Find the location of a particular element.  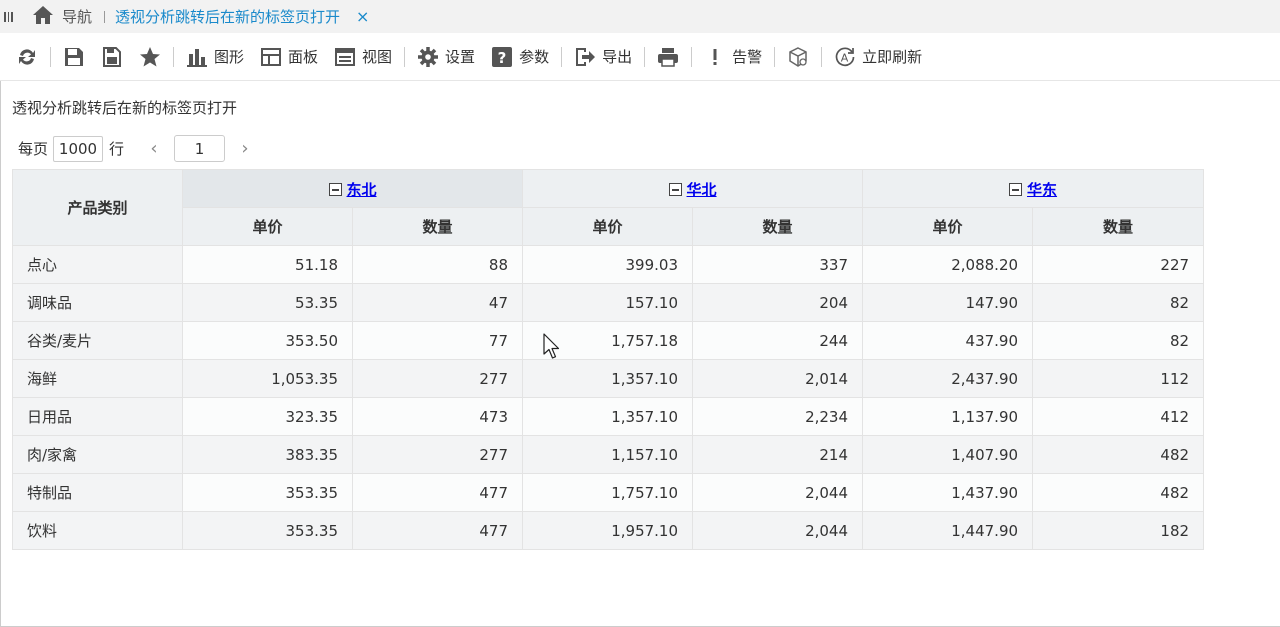

region-link: 华北 is located at coordinates (702, 189).